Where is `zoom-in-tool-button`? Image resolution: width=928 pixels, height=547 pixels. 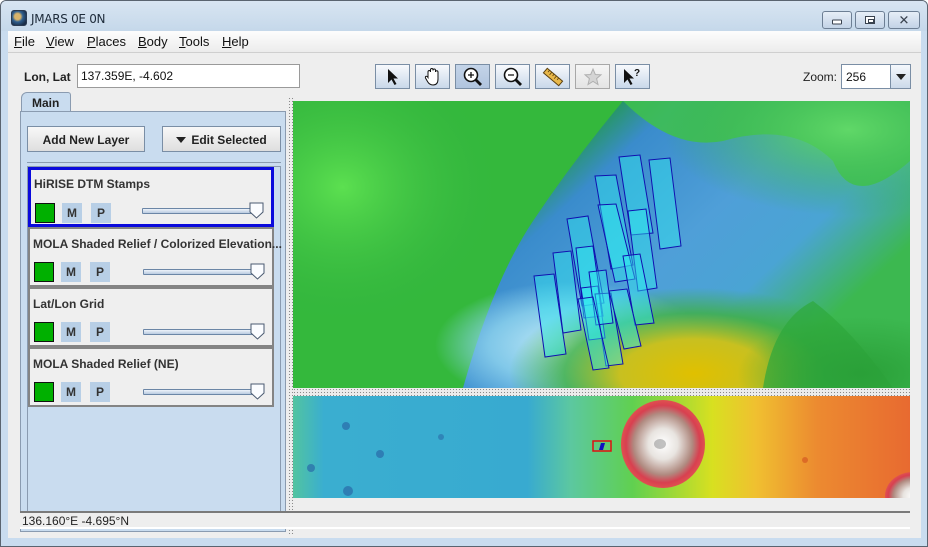 zoom-in-tool-button is located at coordinates (472, 76).